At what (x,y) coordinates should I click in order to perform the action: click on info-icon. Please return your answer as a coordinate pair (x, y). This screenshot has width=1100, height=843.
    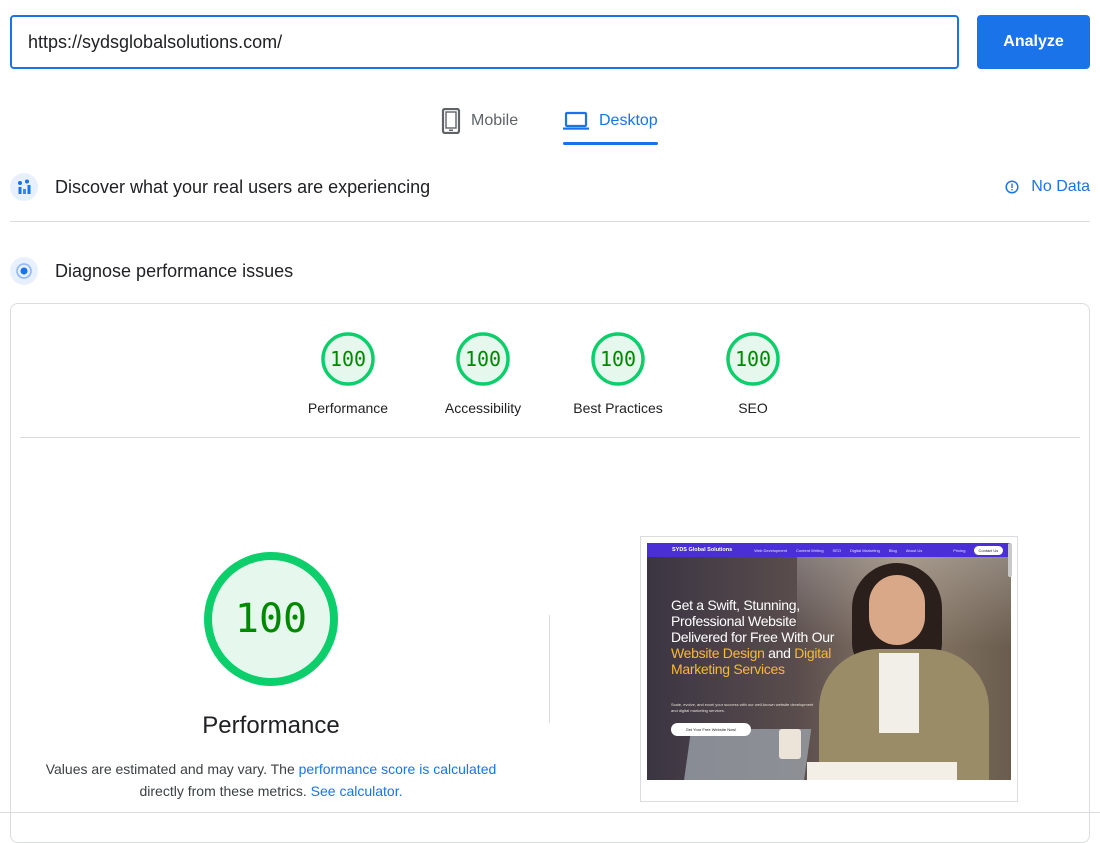
    Looking at the image, I should click on (1012, 187).